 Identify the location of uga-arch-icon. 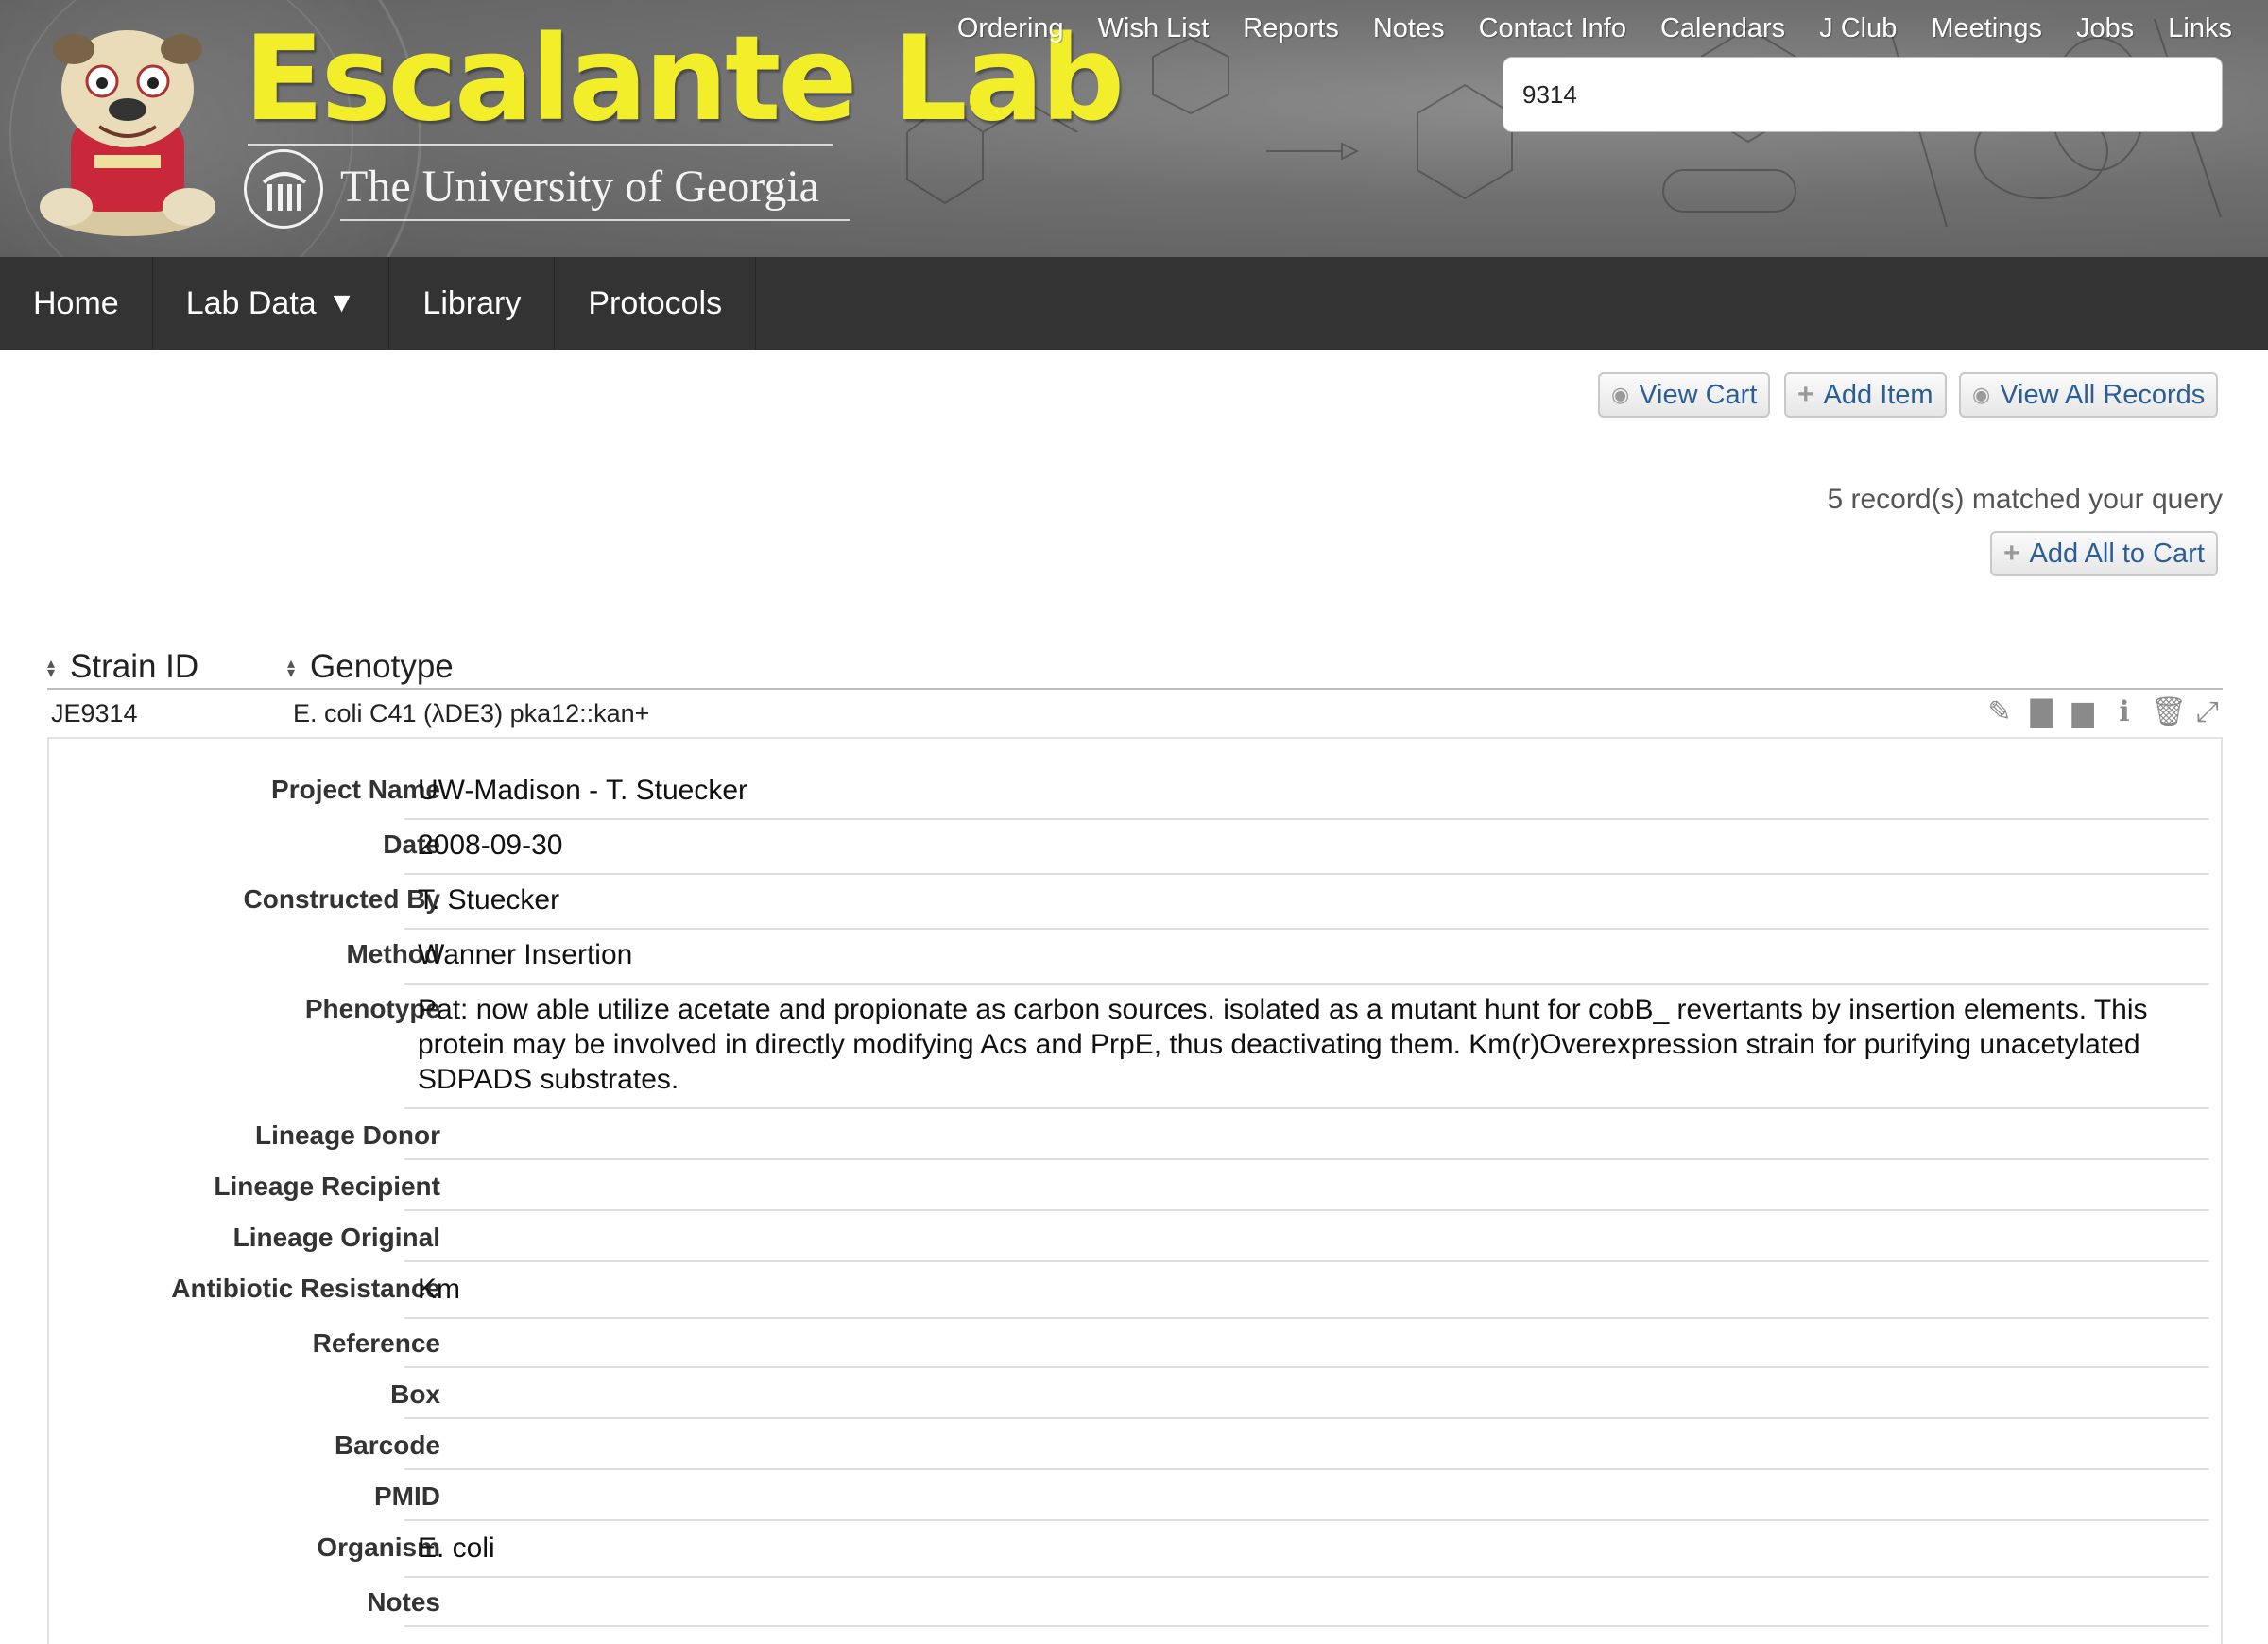
(283, 189).